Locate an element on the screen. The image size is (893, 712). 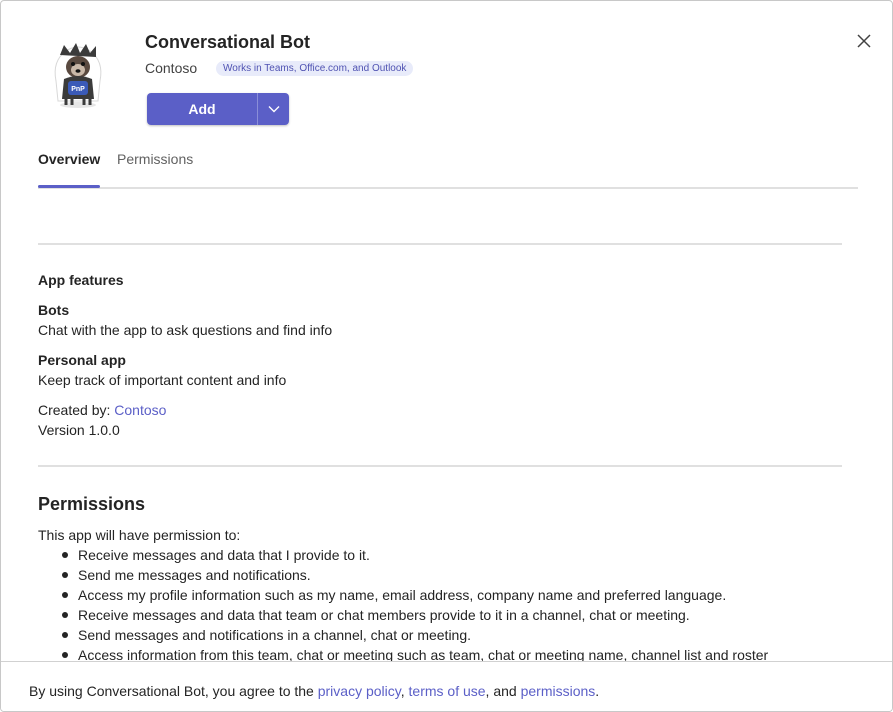
feature-title-bots: Bots is located at coordinates (54, 310).